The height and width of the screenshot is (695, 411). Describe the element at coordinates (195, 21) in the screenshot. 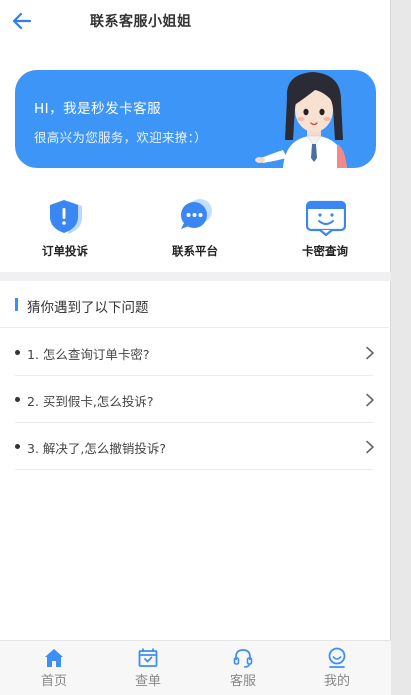

I see `header: 联系客服小姐姐` at that location.